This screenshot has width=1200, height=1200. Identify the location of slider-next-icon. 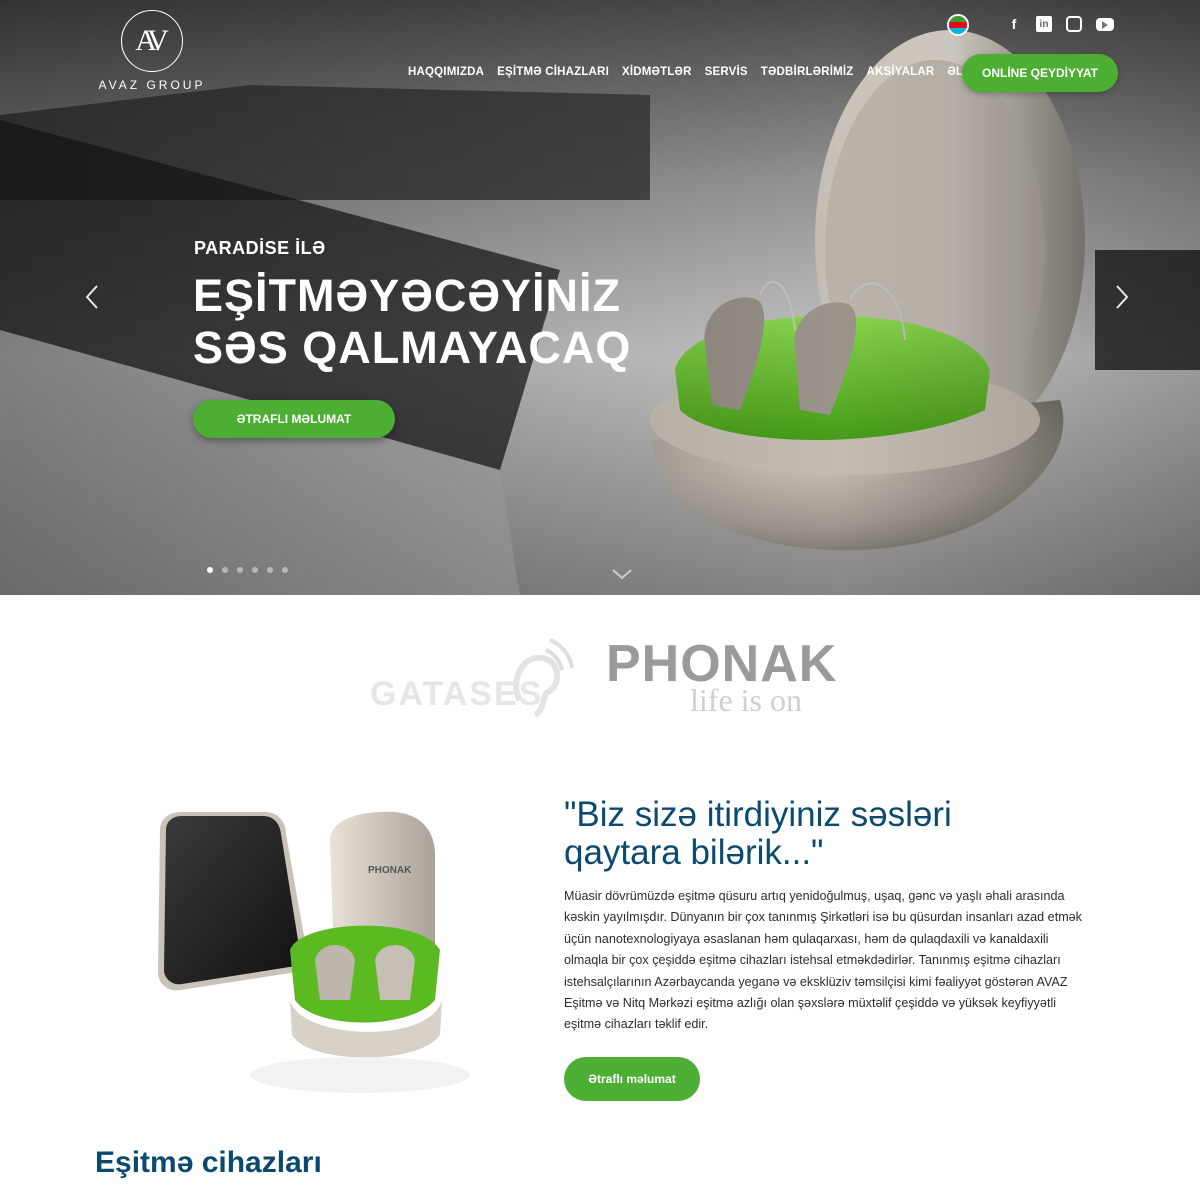
(1122, 297).